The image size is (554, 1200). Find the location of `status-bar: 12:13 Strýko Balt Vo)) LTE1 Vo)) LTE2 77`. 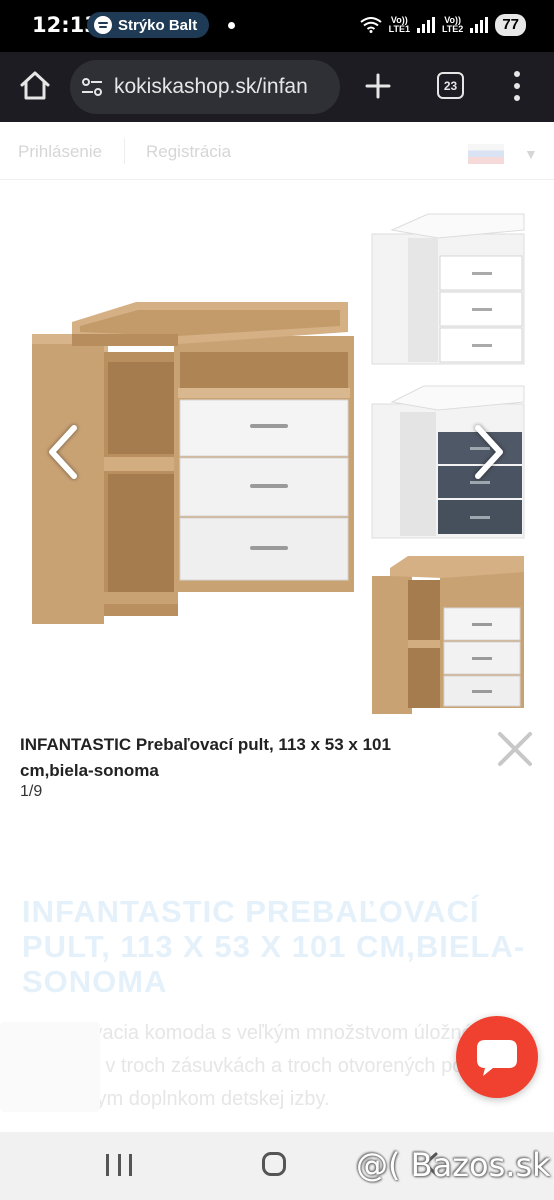

status-bar: 12:13 Strýko Balt Vo)) LTE1 Vo)) LTE2 77 is located at coordinates (277, 26).